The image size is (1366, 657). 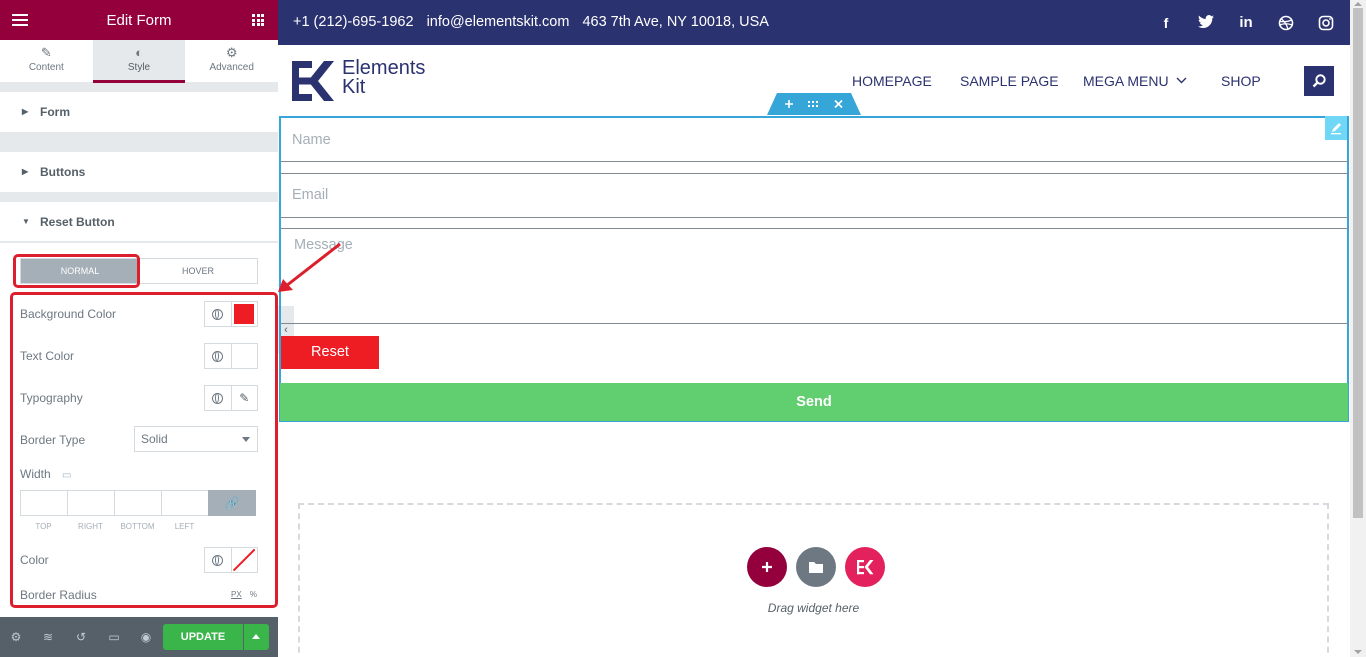 What do you see at coordinates (1009, 81) in the screenshot?
I see `nav-sample-page: SAMPLE PAGE` at bounding box center [1009, 81].